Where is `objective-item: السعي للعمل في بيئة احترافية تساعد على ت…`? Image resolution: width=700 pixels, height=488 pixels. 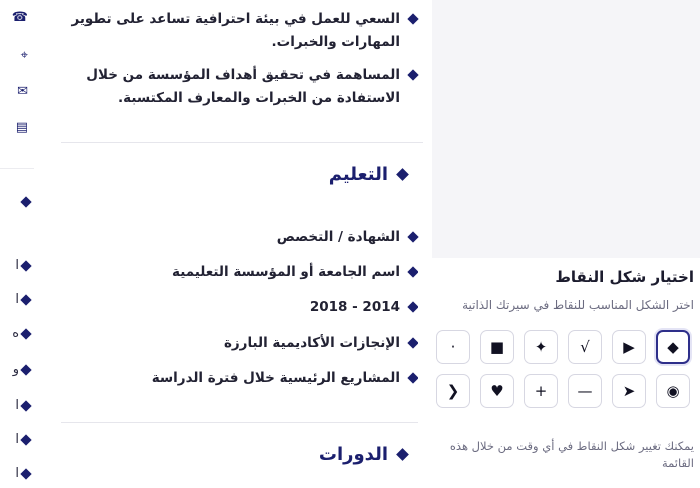 objective-item: السعي للعمل في بيئة احترافية تساعد على ت… is located at coordinates (238, 31).